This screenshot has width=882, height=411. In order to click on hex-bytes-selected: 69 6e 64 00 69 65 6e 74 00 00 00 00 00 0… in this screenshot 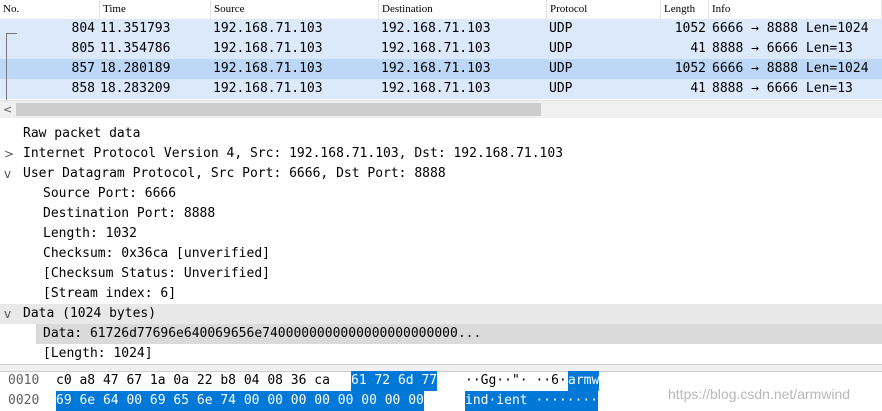, I will do `click(240, 401)`.